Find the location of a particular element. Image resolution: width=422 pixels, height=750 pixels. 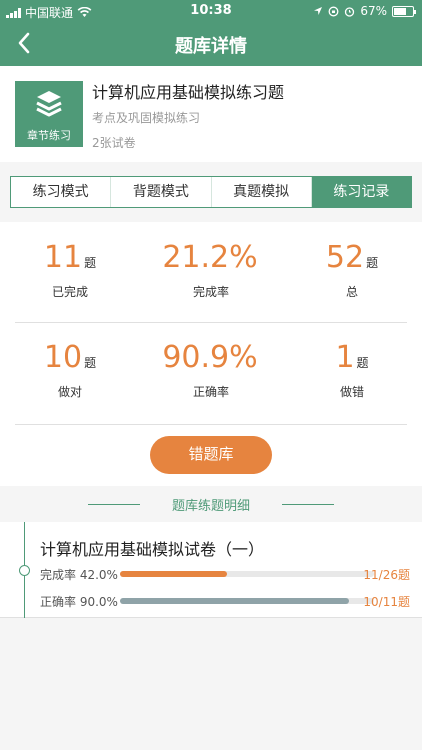

stat-value: 11 is located at coordinates (63, 257).